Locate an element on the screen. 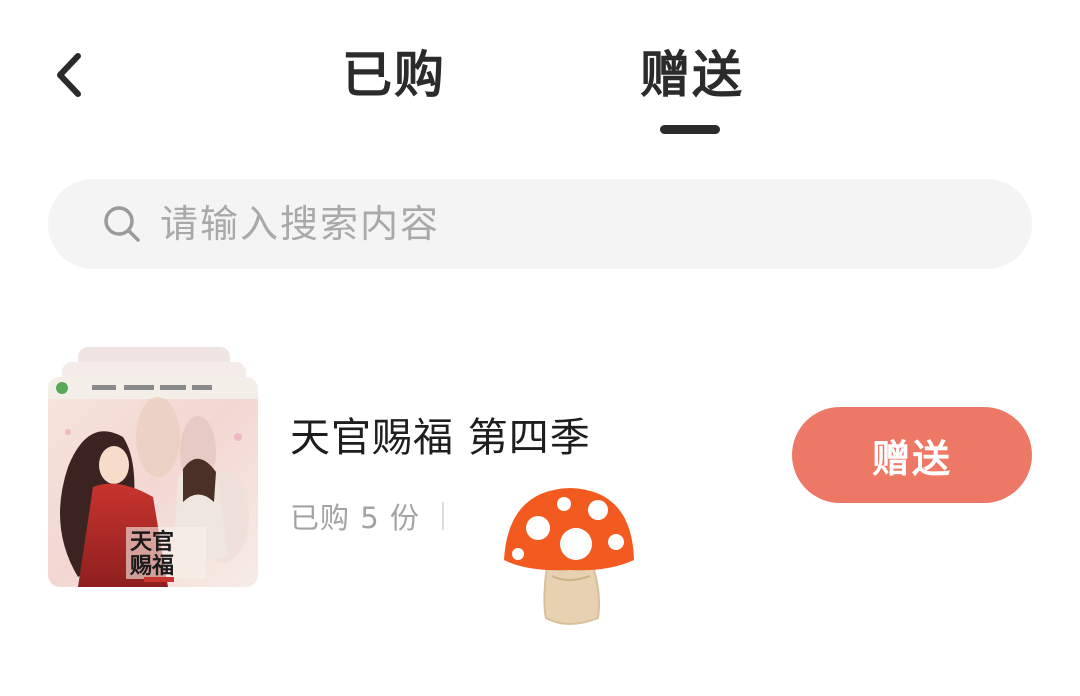  cover-image: 天官 赐福 is located at coordinates (153, 482).